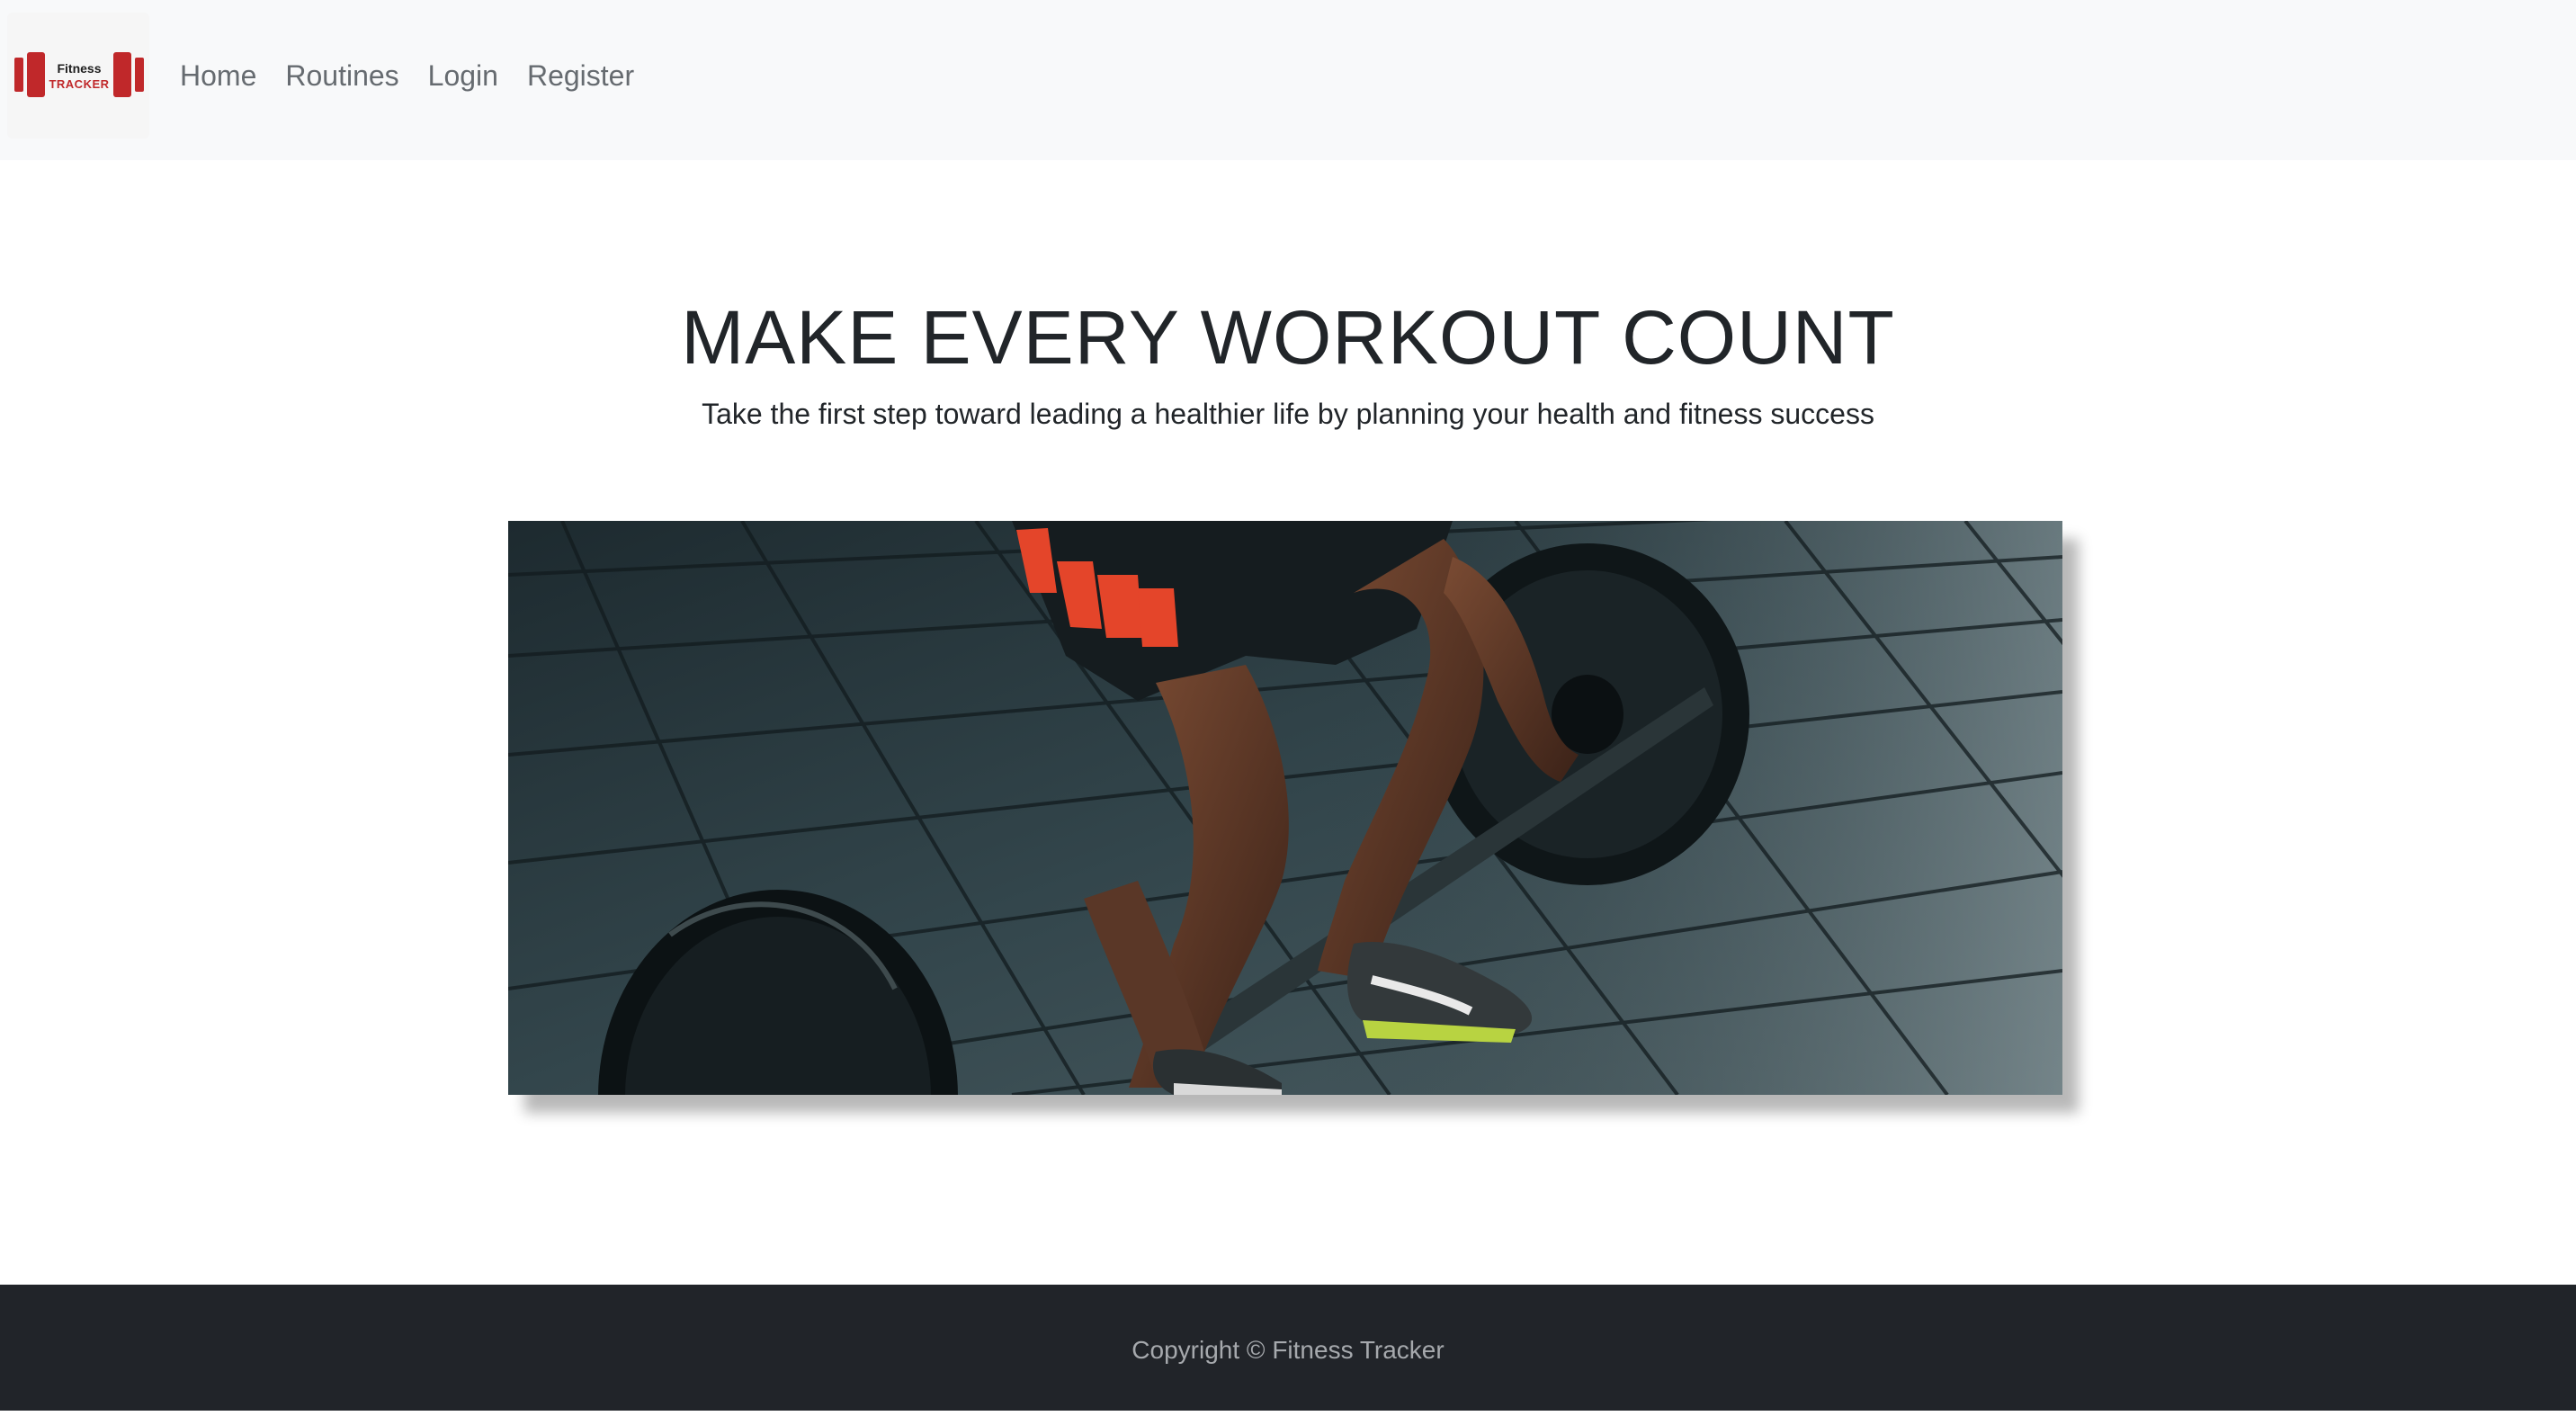 This screenshot has width=2576, height=1416. What do you see at coordinates (79, 68) in the screenshot?
I see `svg-text: Fitness` at bounding box center [79, 68].